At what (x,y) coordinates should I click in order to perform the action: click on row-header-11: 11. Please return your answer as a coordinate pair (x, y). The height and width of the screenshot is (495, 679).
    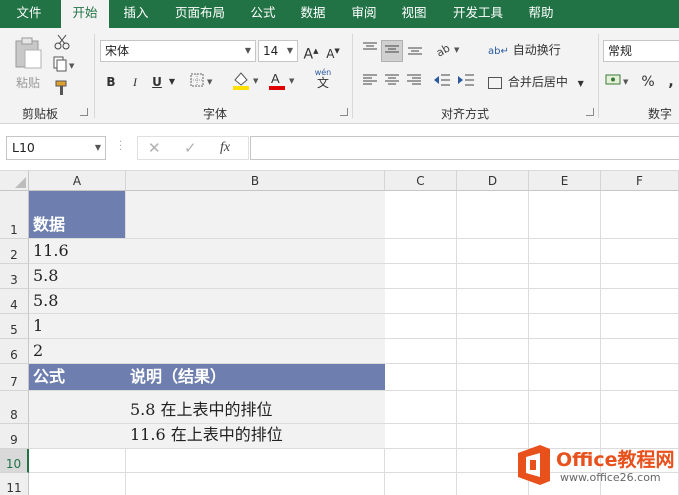
    Looking at the image, I should click on (14, 484).